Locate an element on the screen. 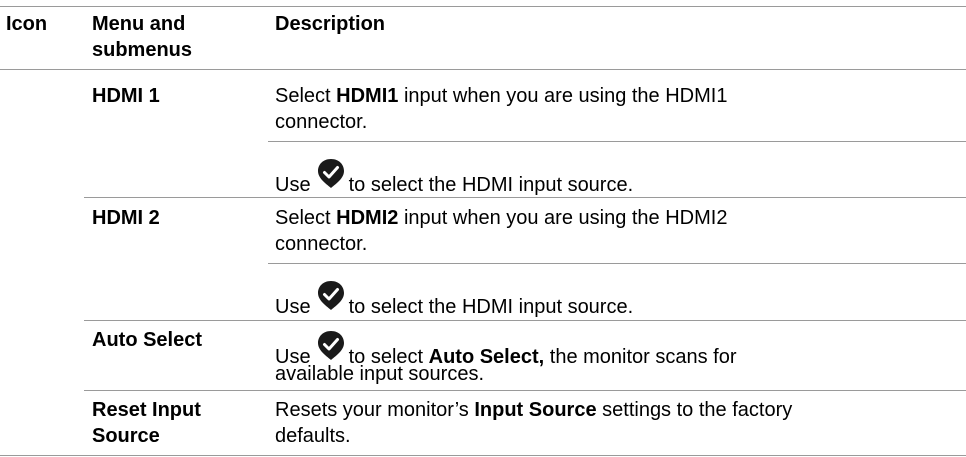 The height and width of the screenshot is (457, 966). reset-desc-line2: defaults. is located at coordinates (313, 436).